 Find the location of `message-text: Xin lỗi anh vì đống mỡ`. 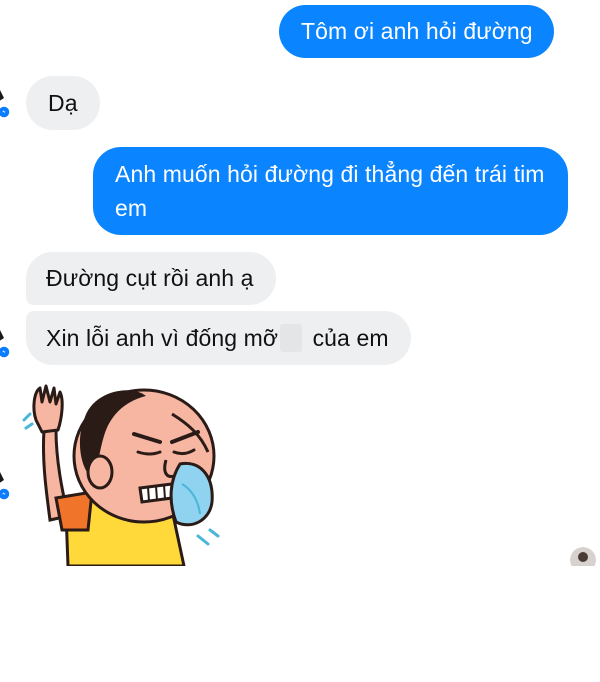

message-text: Xin lỗi anh vì đống mỡ is located at coordinates (162, 338).